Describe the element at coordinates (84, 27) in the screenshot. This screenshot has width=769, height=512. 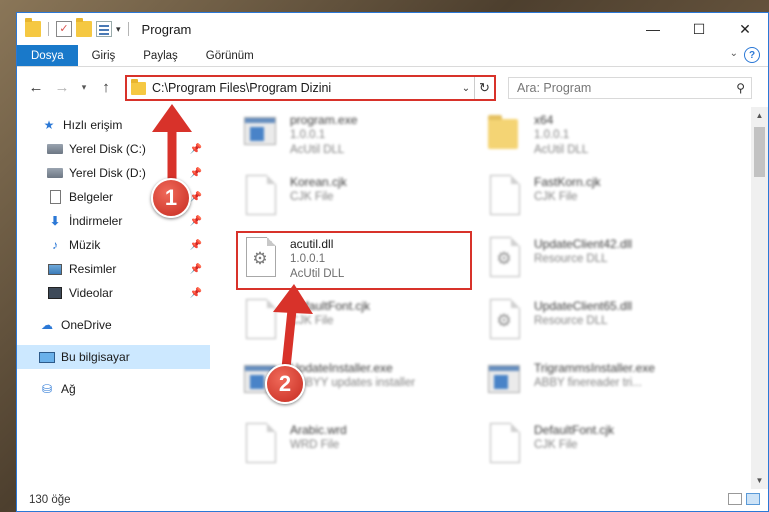
I see `new-folder-icon` at that location.